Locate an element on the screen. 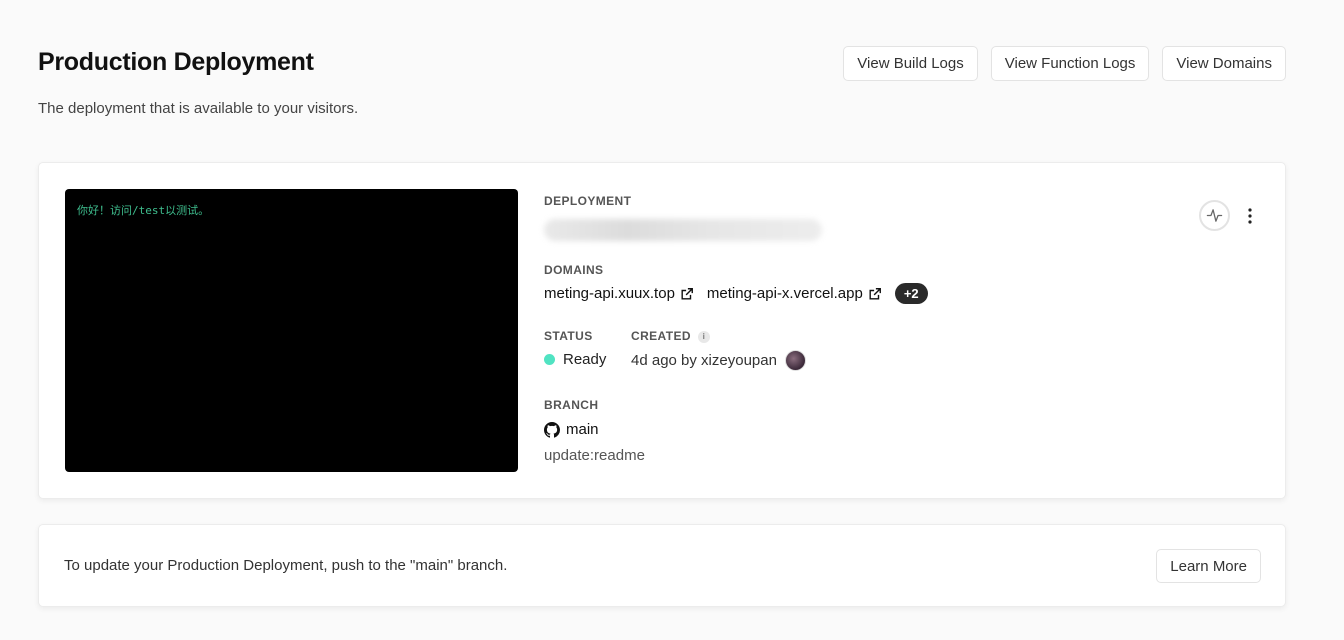 This screenshot has height=640, width=1344. avatar is located at coordinates (795, 360).